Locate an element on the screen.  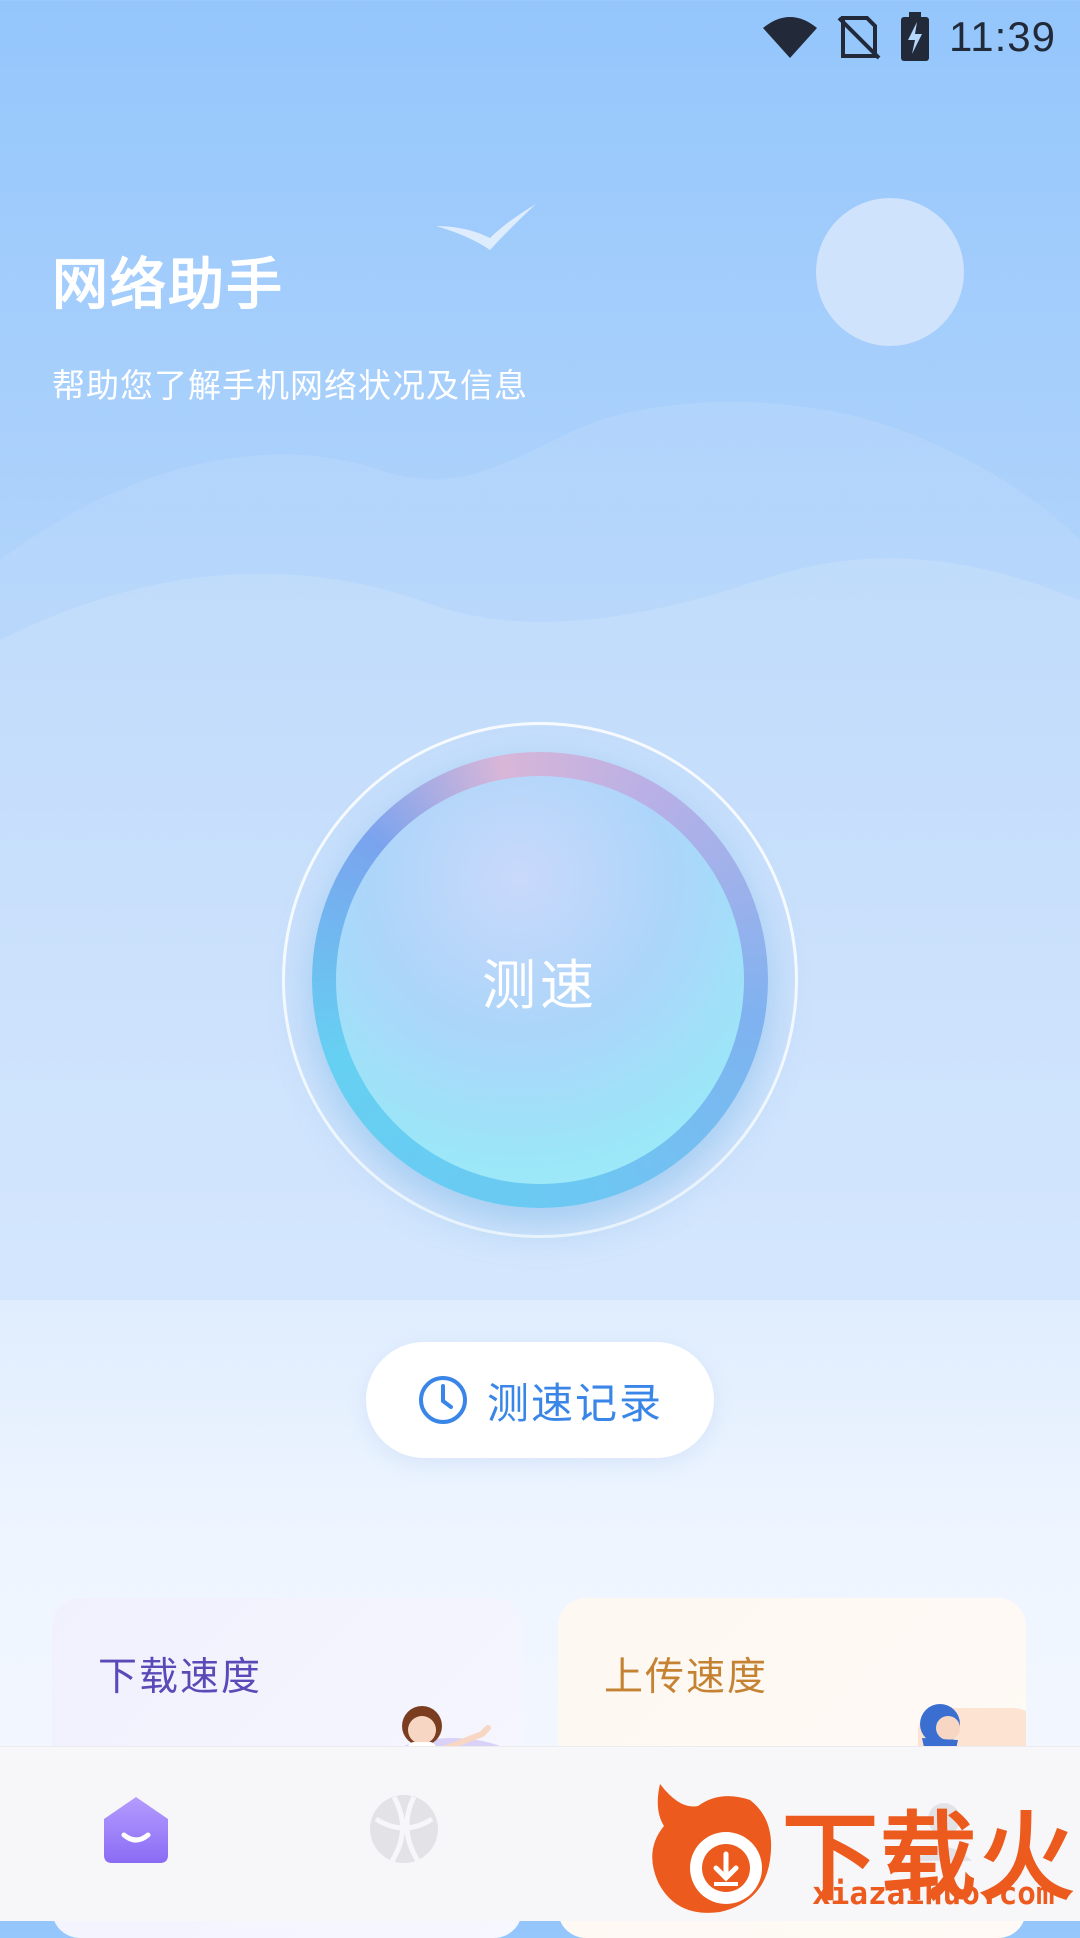
speed-test-button: 测速 is located at coordinates (540, 980).